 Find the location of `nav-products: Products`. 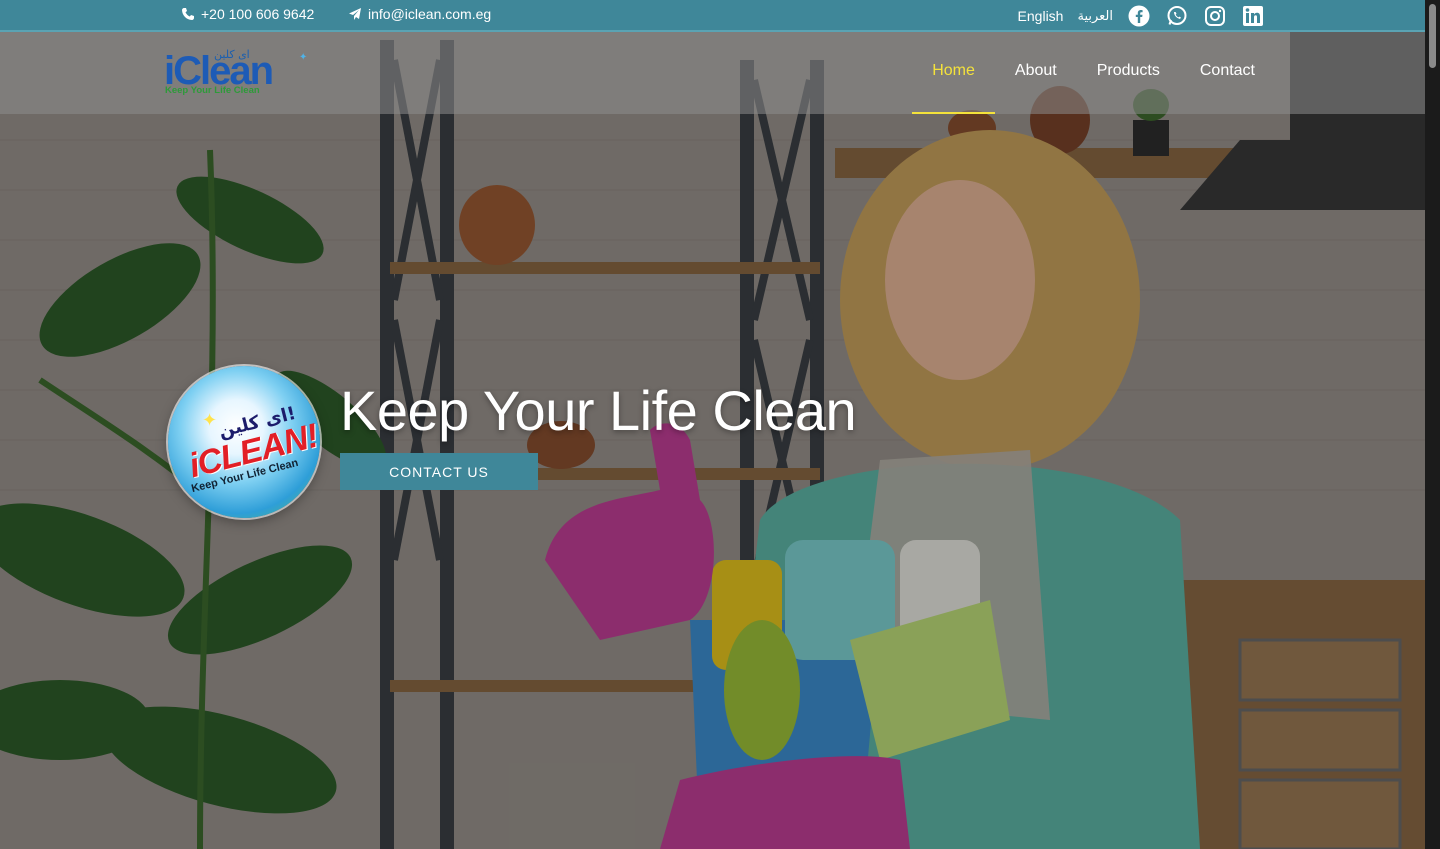

nav-products: Products is located at coordinates (1128, 73).